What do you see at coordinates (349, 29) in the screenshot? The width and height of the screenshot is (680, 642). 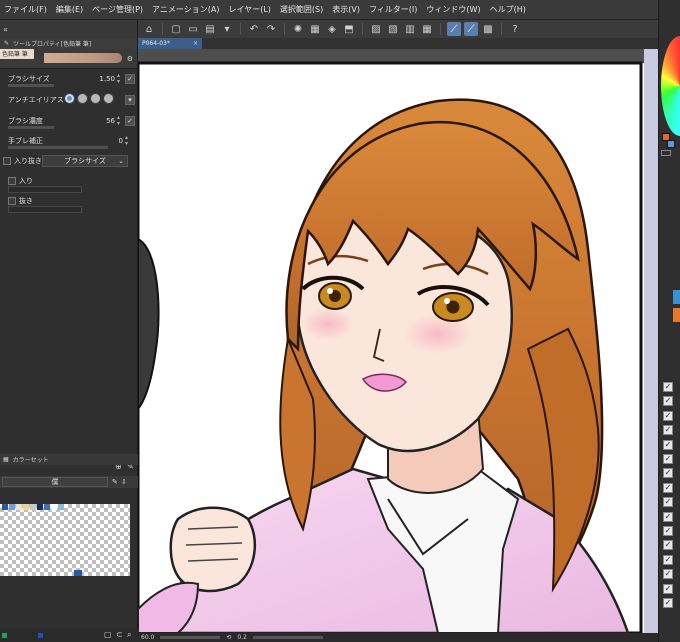 I see `transform-icon: ⬒` at bounding box center [349, 29].